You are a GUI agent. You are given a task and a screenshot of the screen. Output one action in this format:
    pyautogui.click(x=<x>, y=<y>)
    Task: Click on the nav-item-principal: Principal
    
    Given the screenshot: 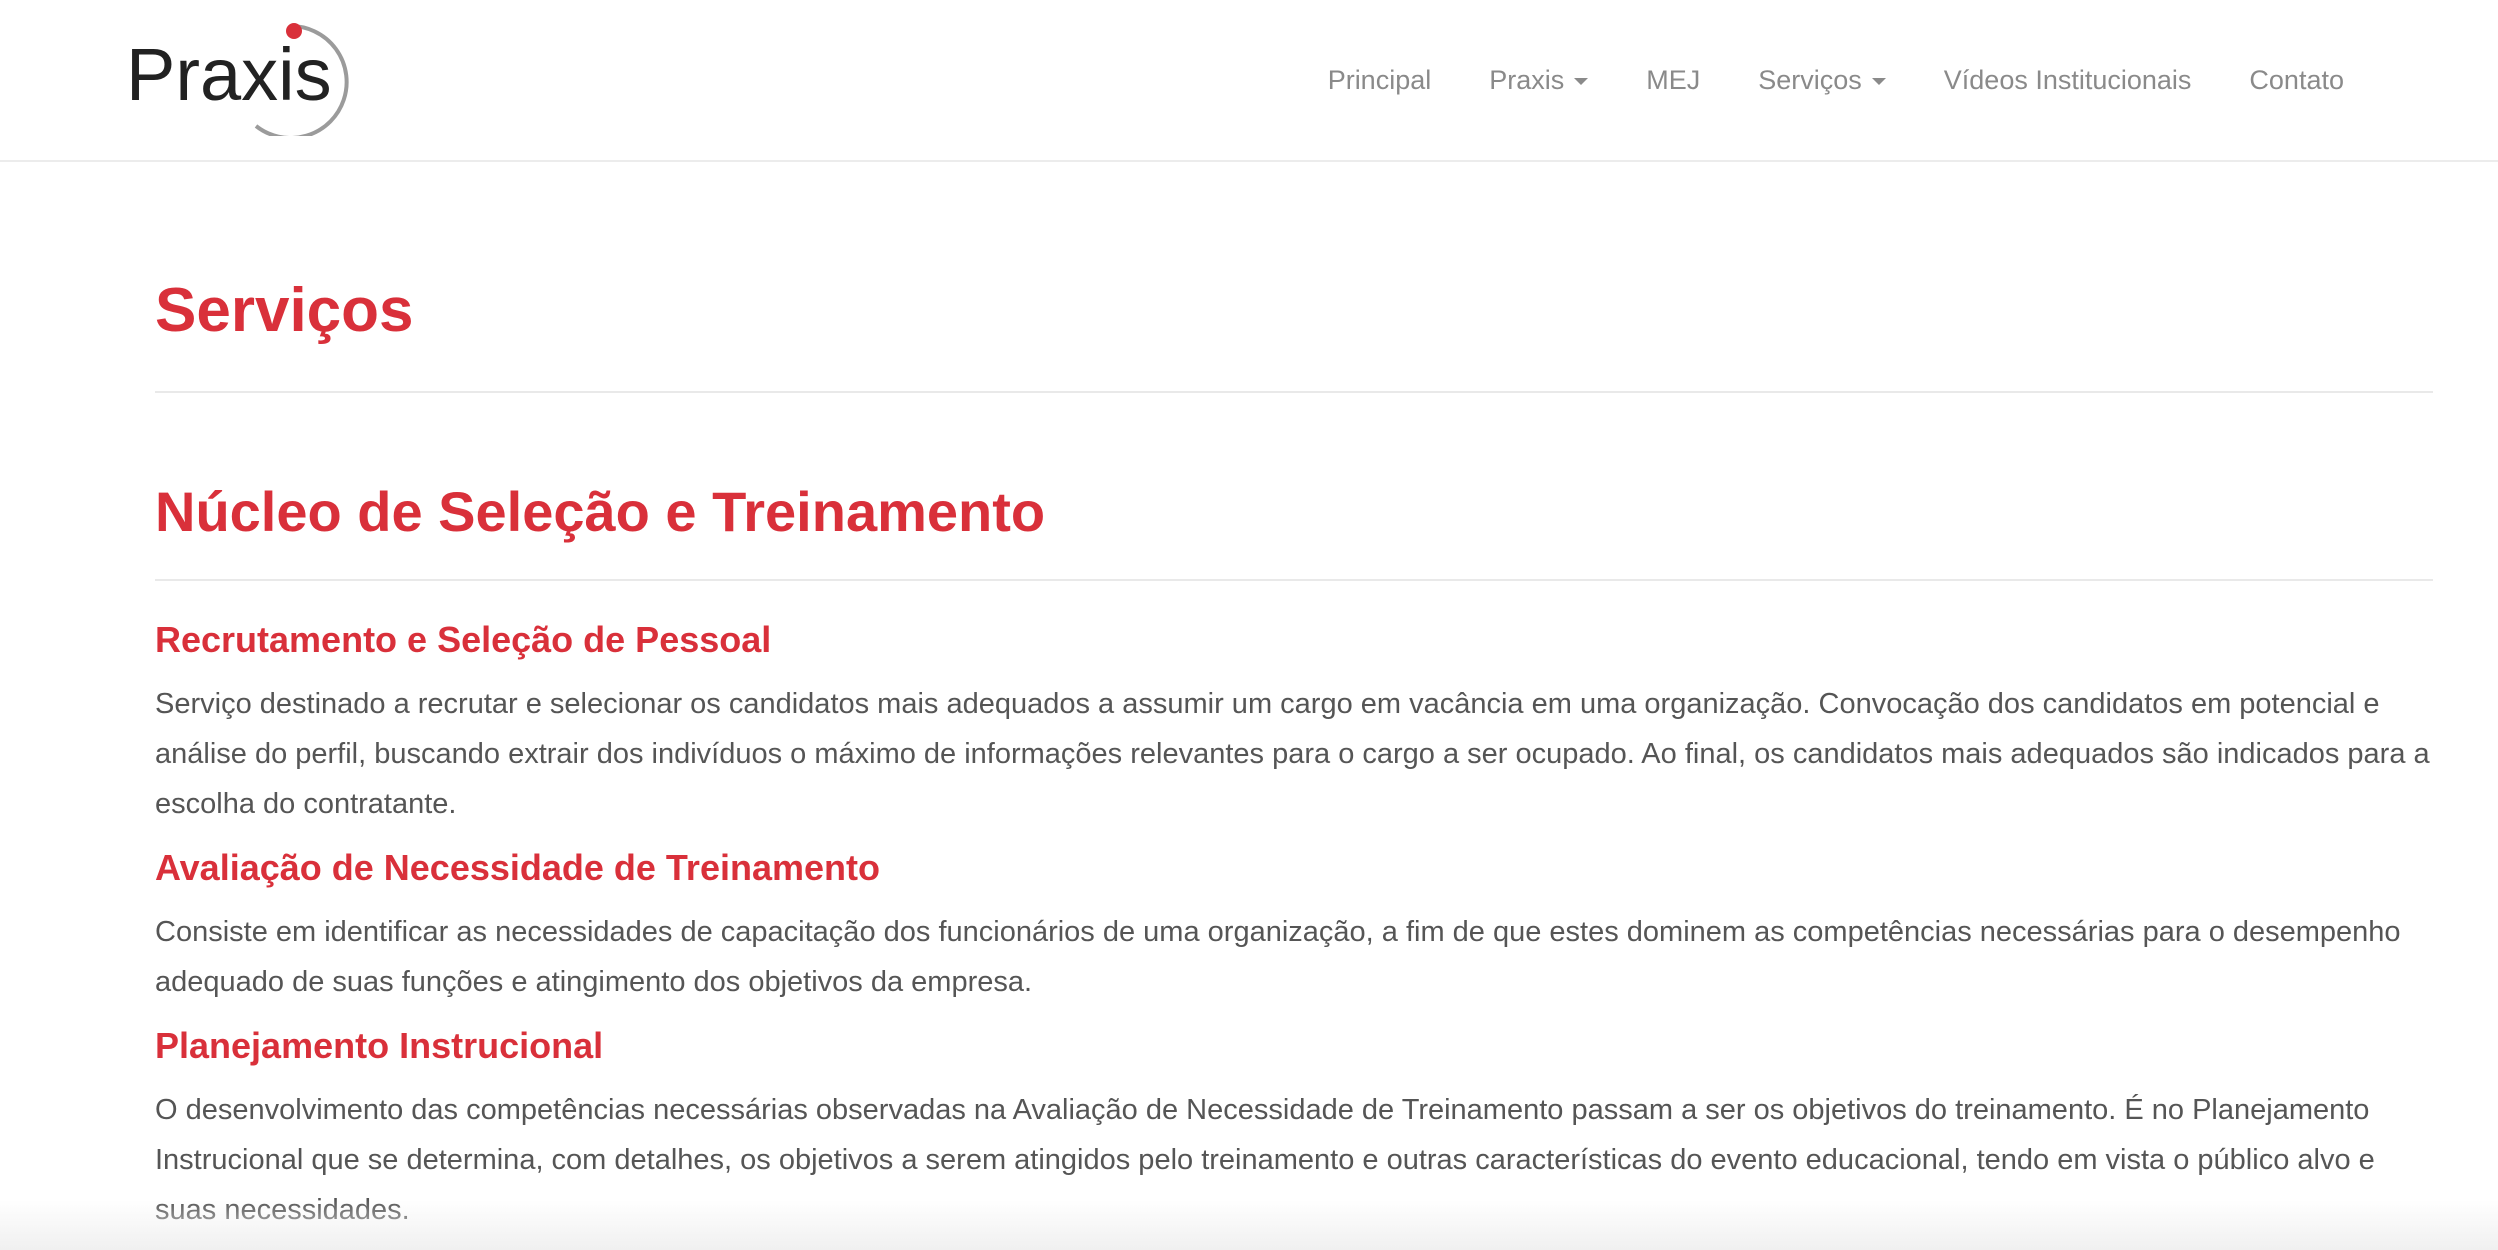 What is the action you would take?
    pyautogui.click(x=1380, y=80)
    